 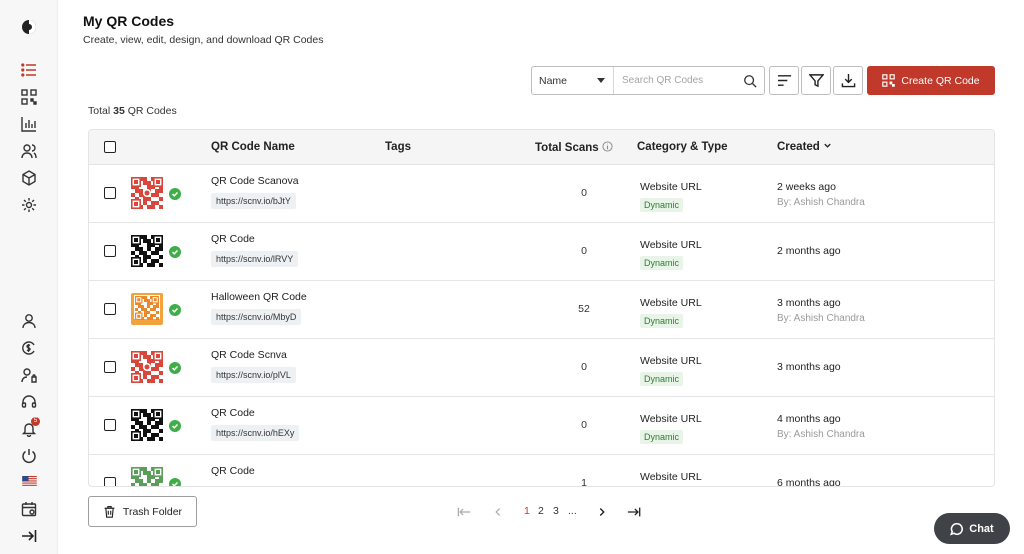 I want to click on search-field-value: Name, so click(x=553, y=80).